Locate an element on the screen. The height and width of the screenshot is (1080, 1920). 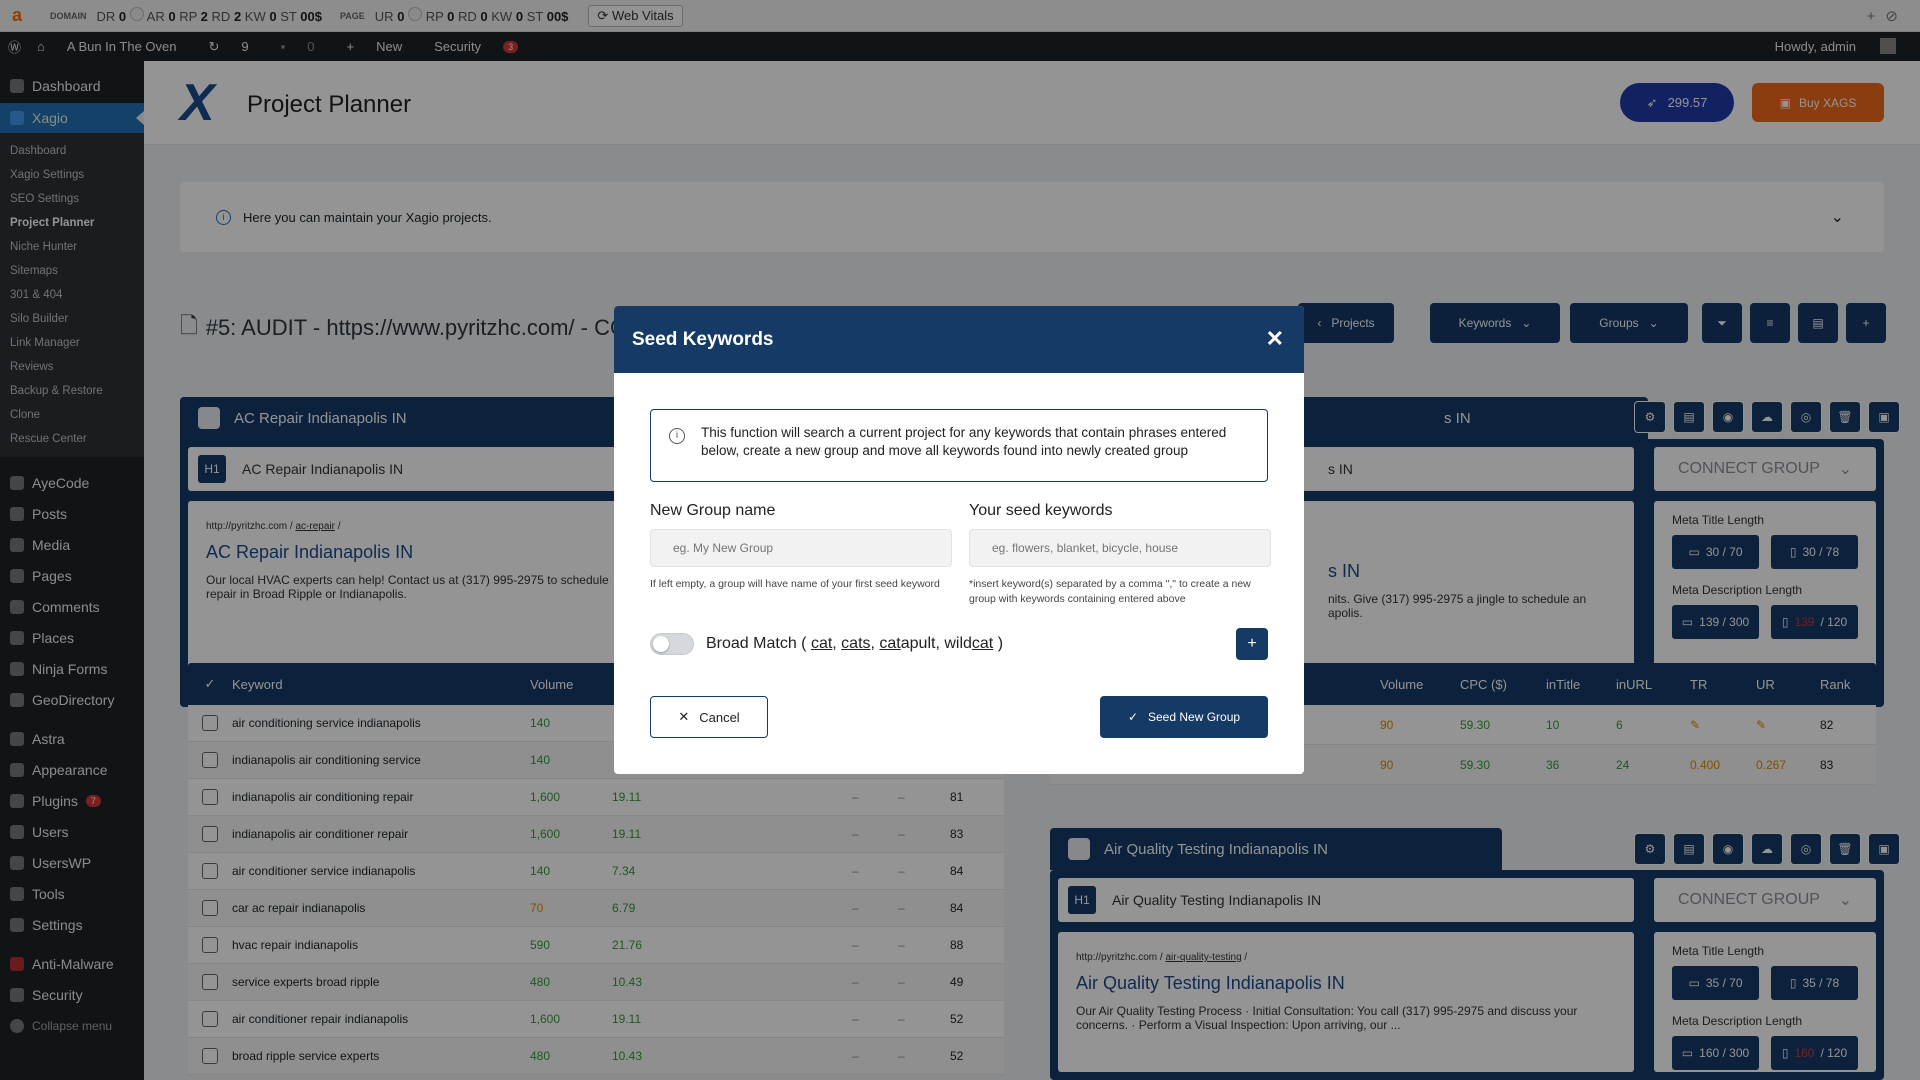
seed-keywords-input is located at coordinates (1120, 548).